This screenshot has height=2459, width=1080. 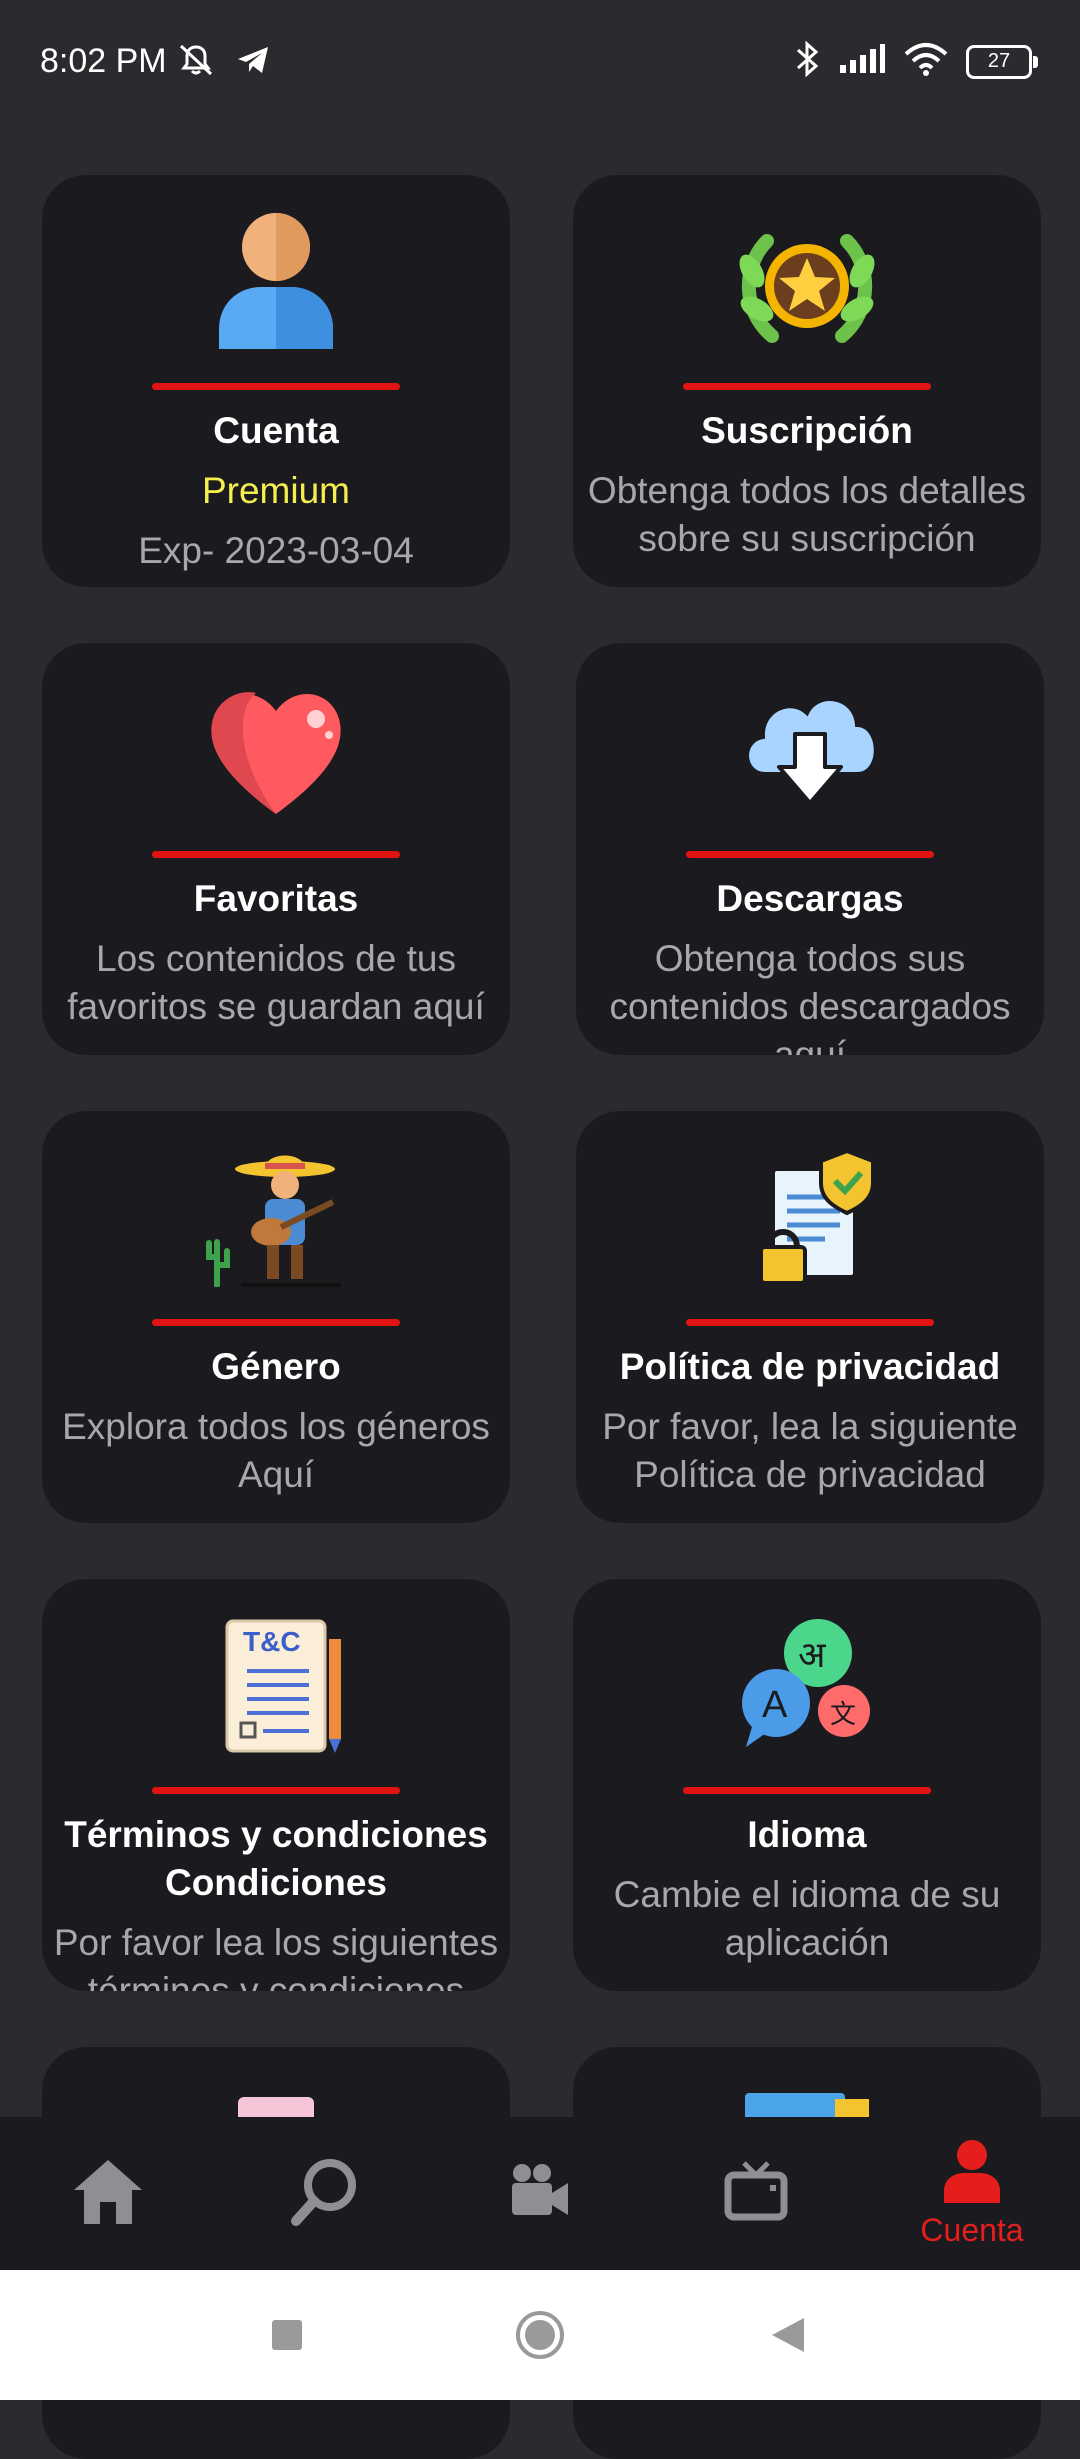 I want to click on status-time: 8:02 PM, so click(x=103, y=61).